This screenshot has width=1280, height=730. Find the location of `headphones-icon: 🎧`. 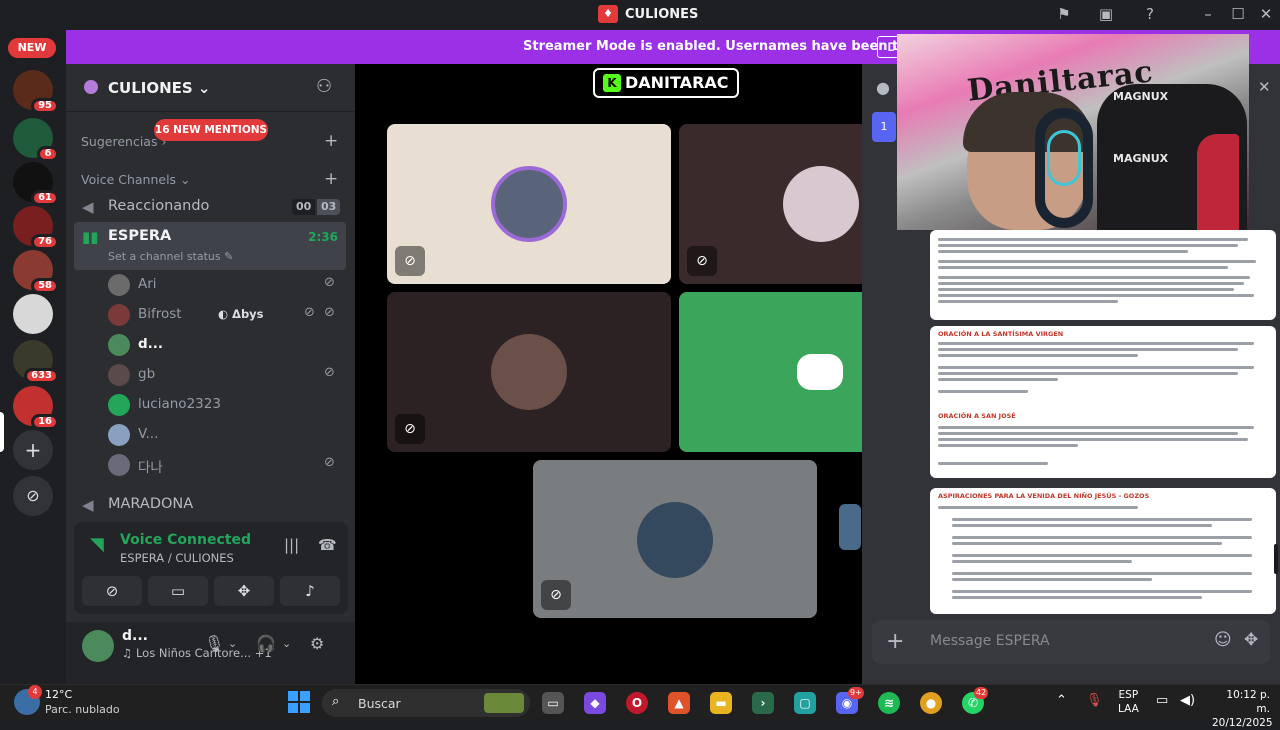

headphones-icon: 🎧 is located at coordinates (266, 643).